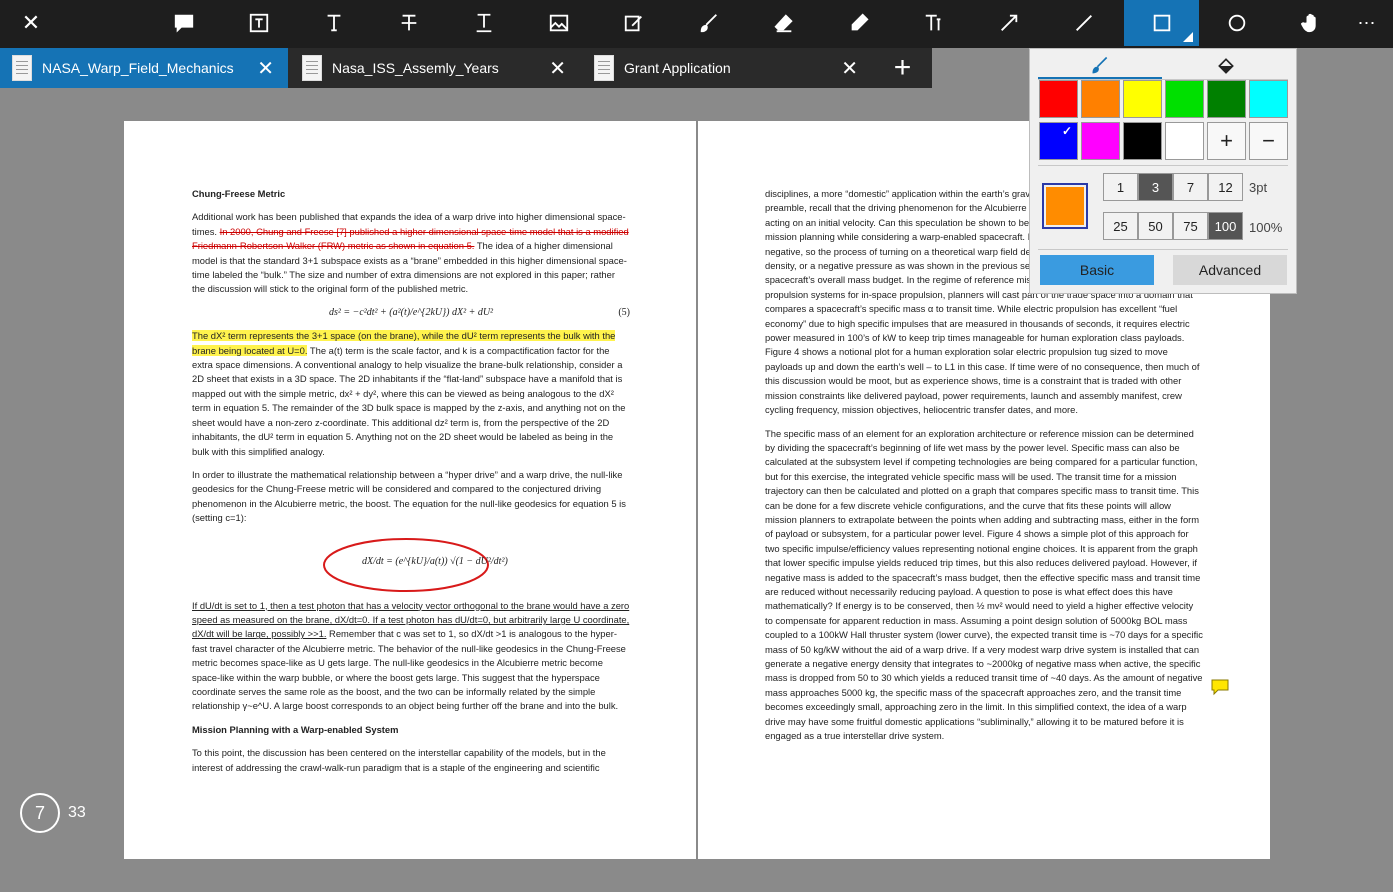 This screenshot has height=892, width=1393. I want to click on remove-color-button: −, so click(1268, 141).